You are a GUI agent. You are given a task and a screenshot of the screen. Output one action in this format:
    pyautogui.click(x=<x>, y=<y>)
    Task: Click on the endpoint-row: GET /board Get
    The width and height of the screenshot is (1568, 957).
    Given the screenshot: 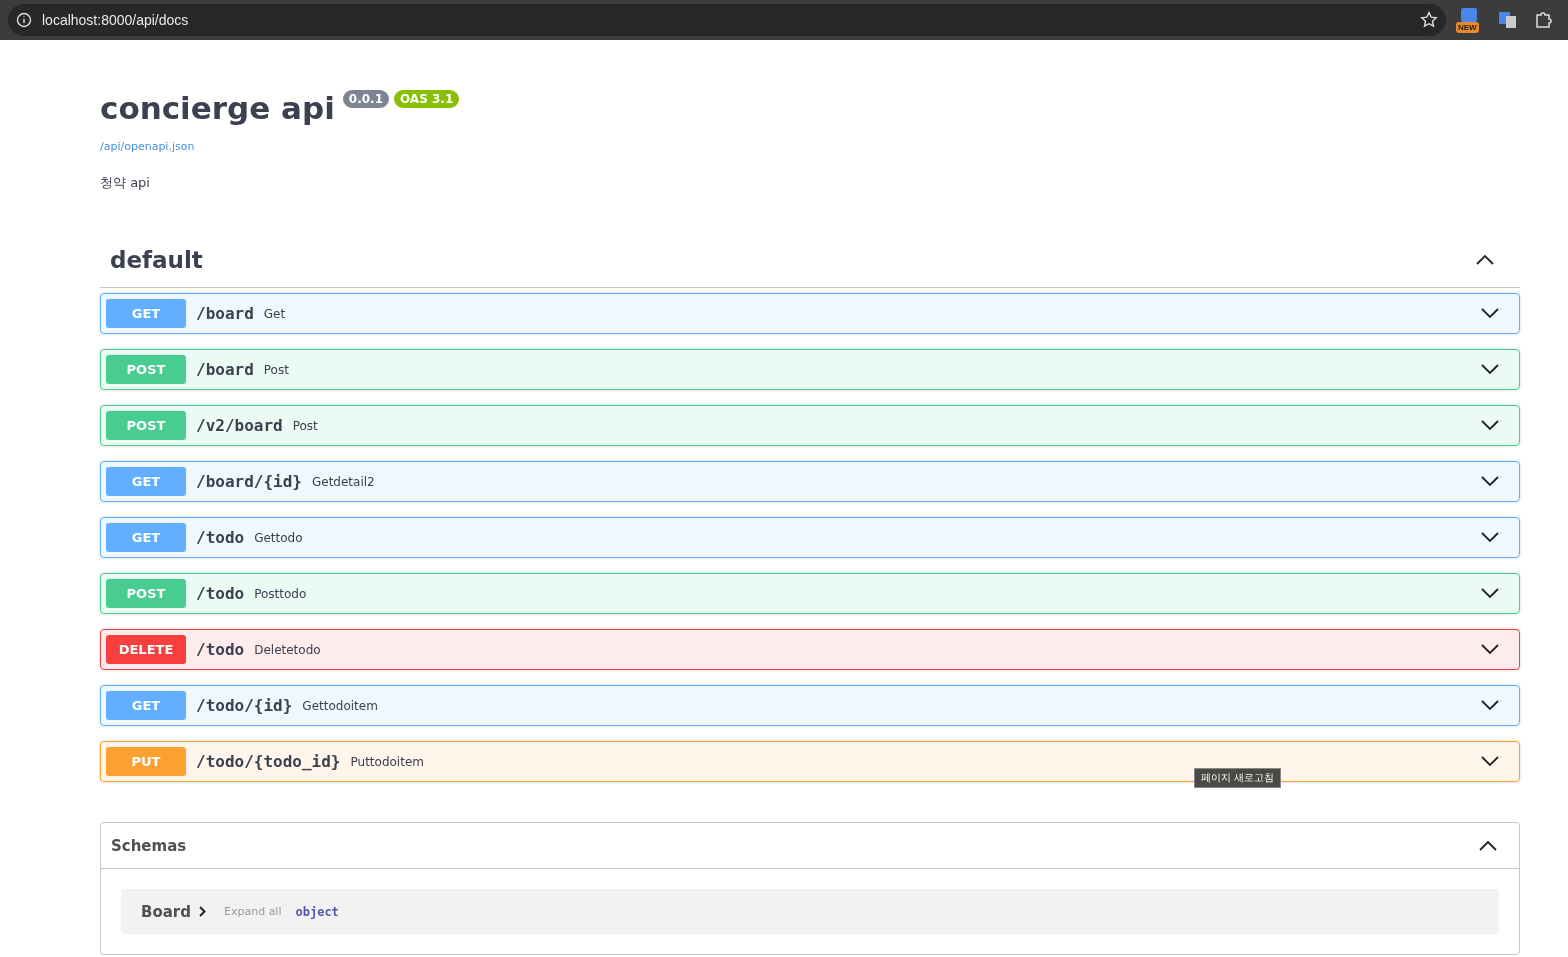 What is the action you would take?
    pyautogui.click(x=810, y=313)
    